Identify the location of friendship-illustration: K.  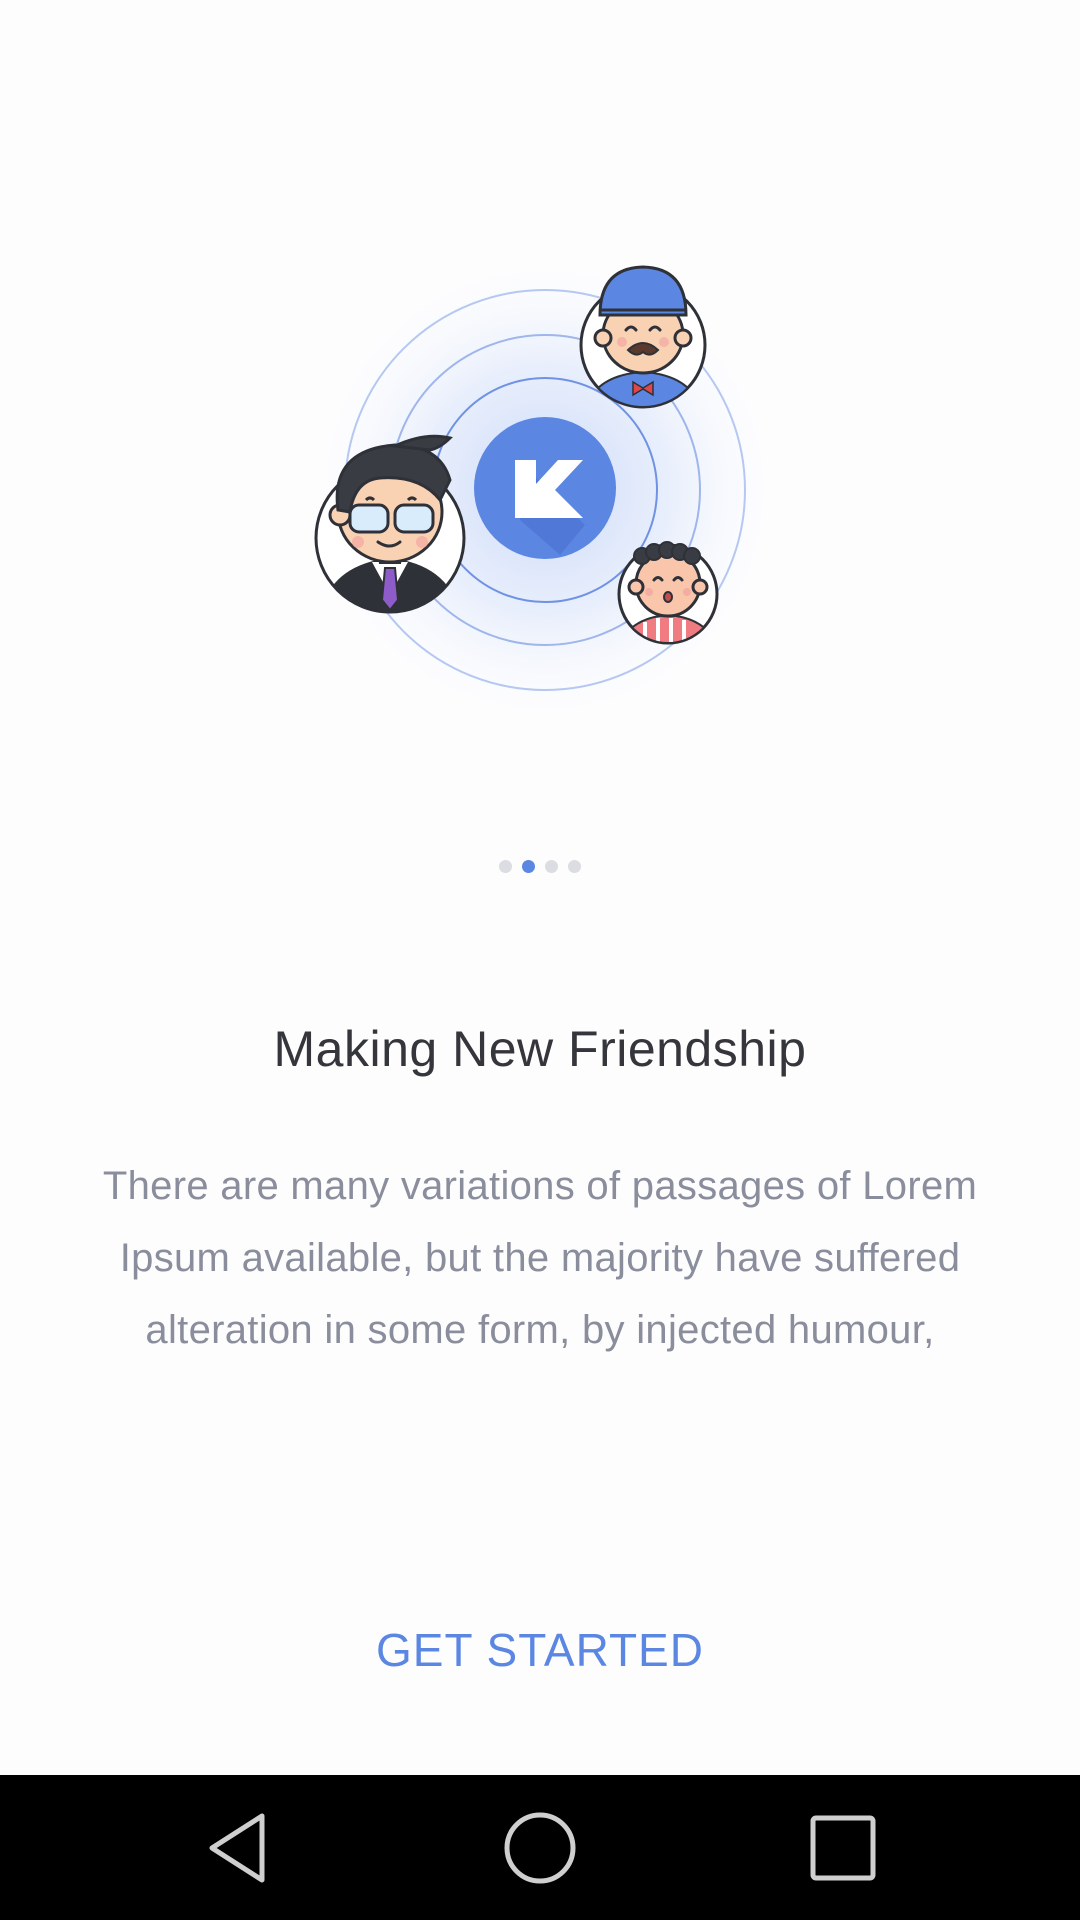
(535, 482).